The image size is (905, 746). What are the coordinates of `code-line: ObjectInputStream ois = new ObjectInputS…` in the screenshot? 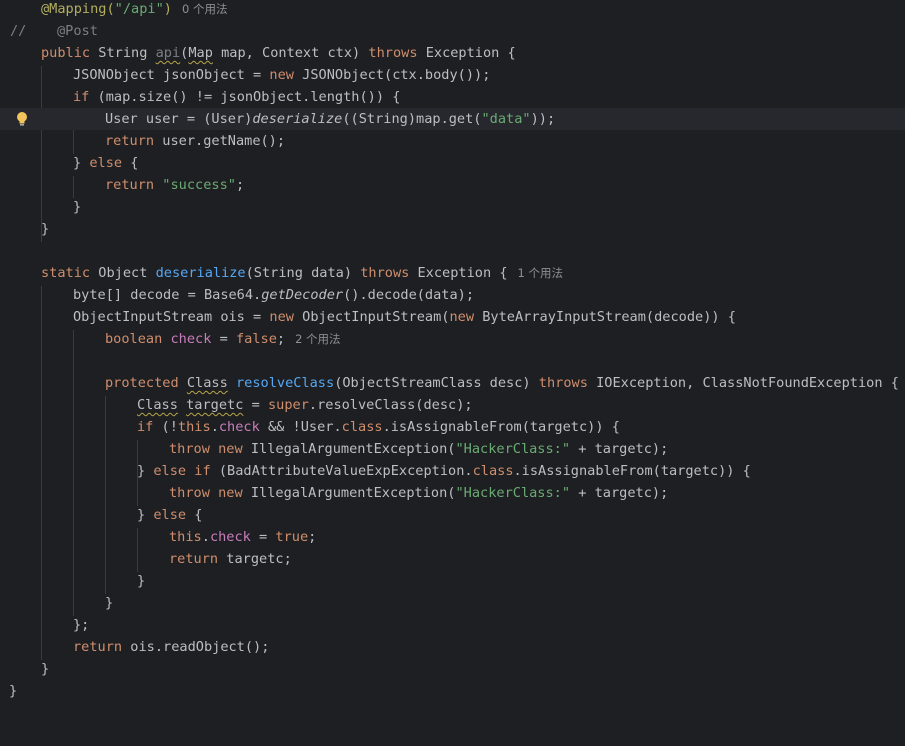 It's located at (452, 317).